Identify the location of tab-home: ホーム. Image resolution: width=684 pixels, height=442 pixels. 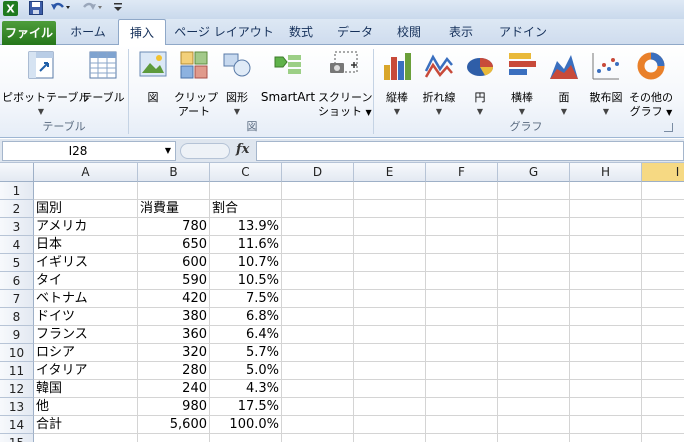
(88, 32).